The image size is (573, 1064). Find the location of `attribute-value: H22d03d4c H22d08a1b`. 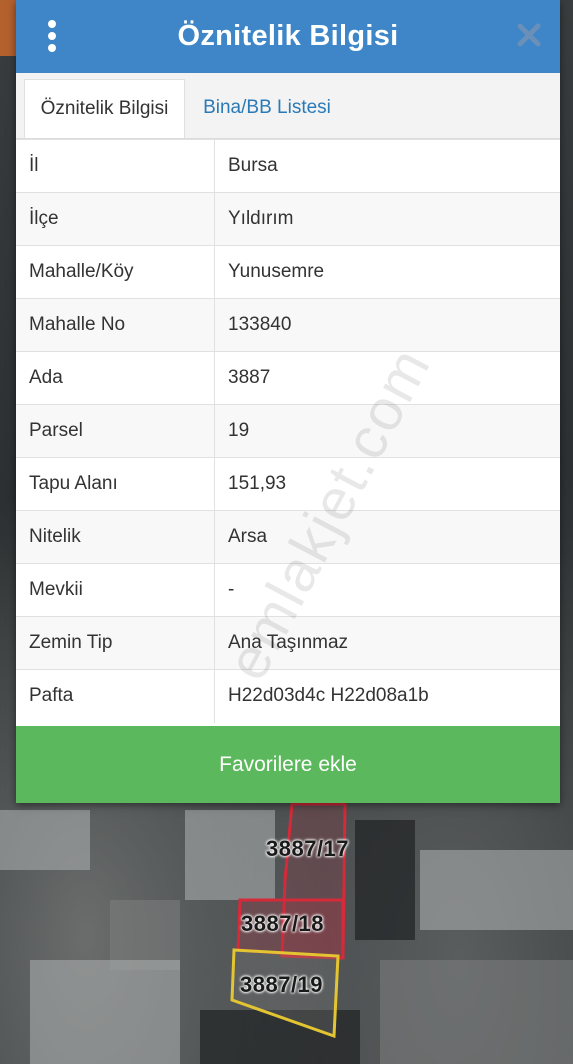

attribute-value: H22d03d4c H22d08a1b is located at coordinates (387, 696).